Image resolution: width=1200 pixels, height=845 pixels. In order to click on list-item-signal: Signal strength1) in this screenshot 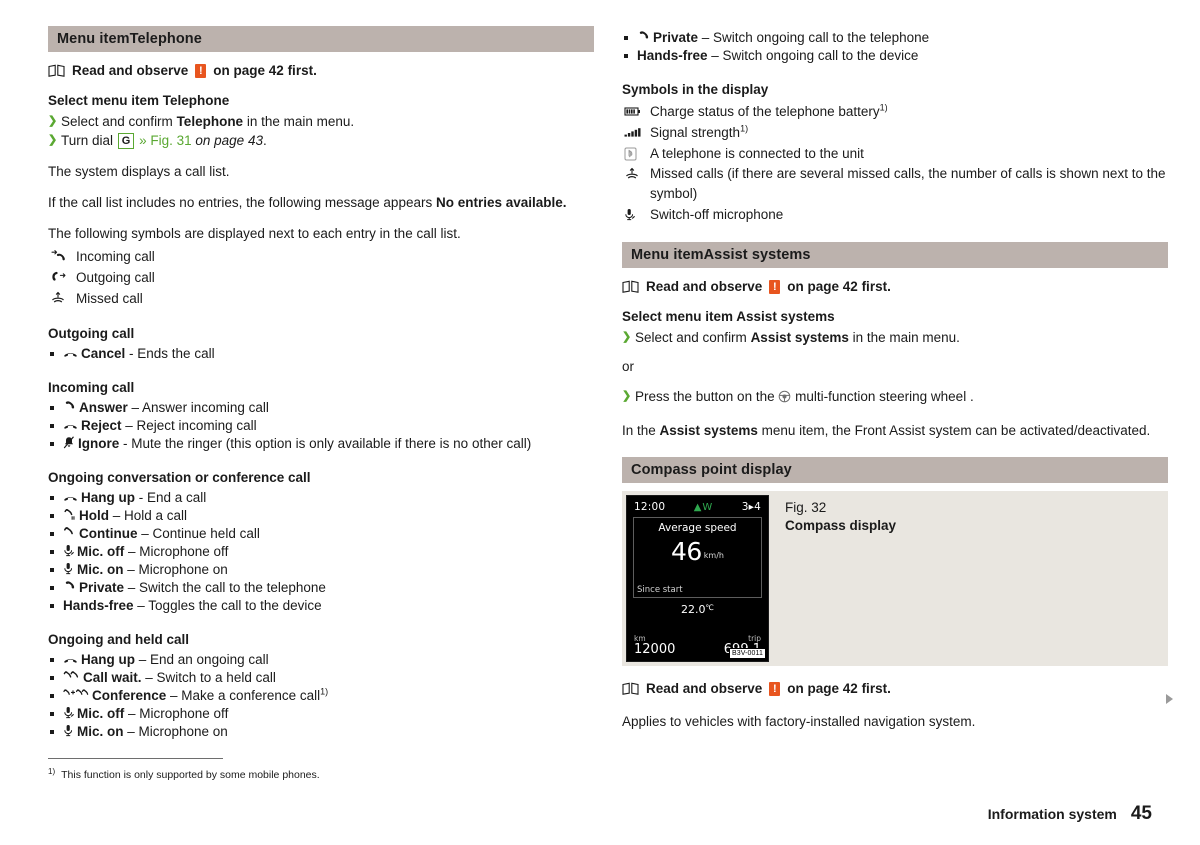, I will do `click(895, 132)`.